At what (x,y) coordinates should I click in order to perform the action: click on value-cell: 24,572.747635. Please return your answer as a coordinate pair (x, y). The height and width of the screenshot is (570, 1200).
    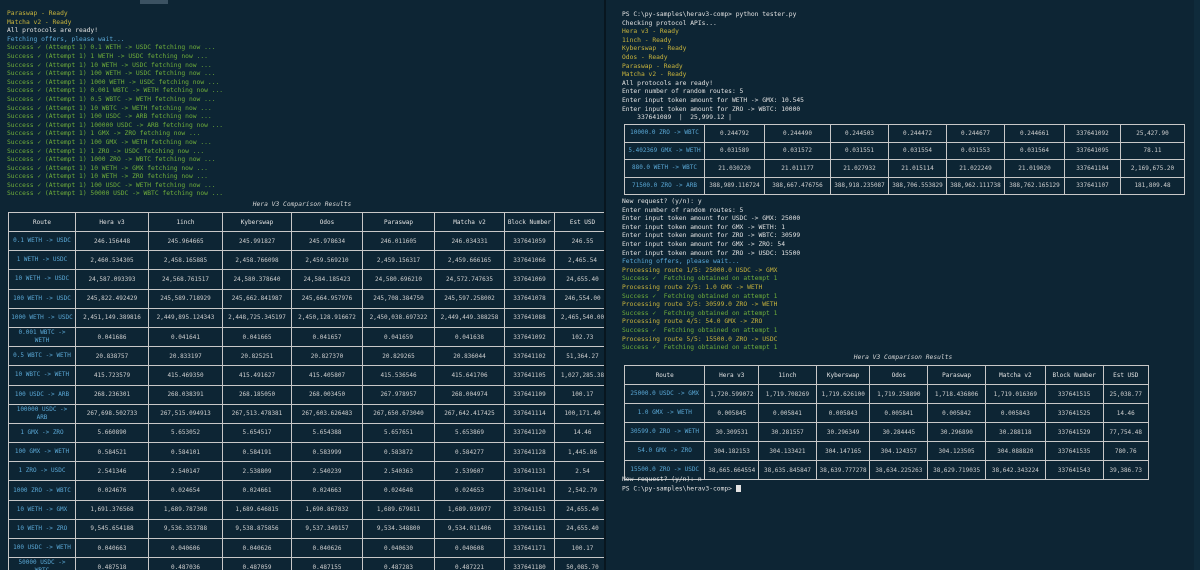
    Looking at the image, I should click on (469, 279).